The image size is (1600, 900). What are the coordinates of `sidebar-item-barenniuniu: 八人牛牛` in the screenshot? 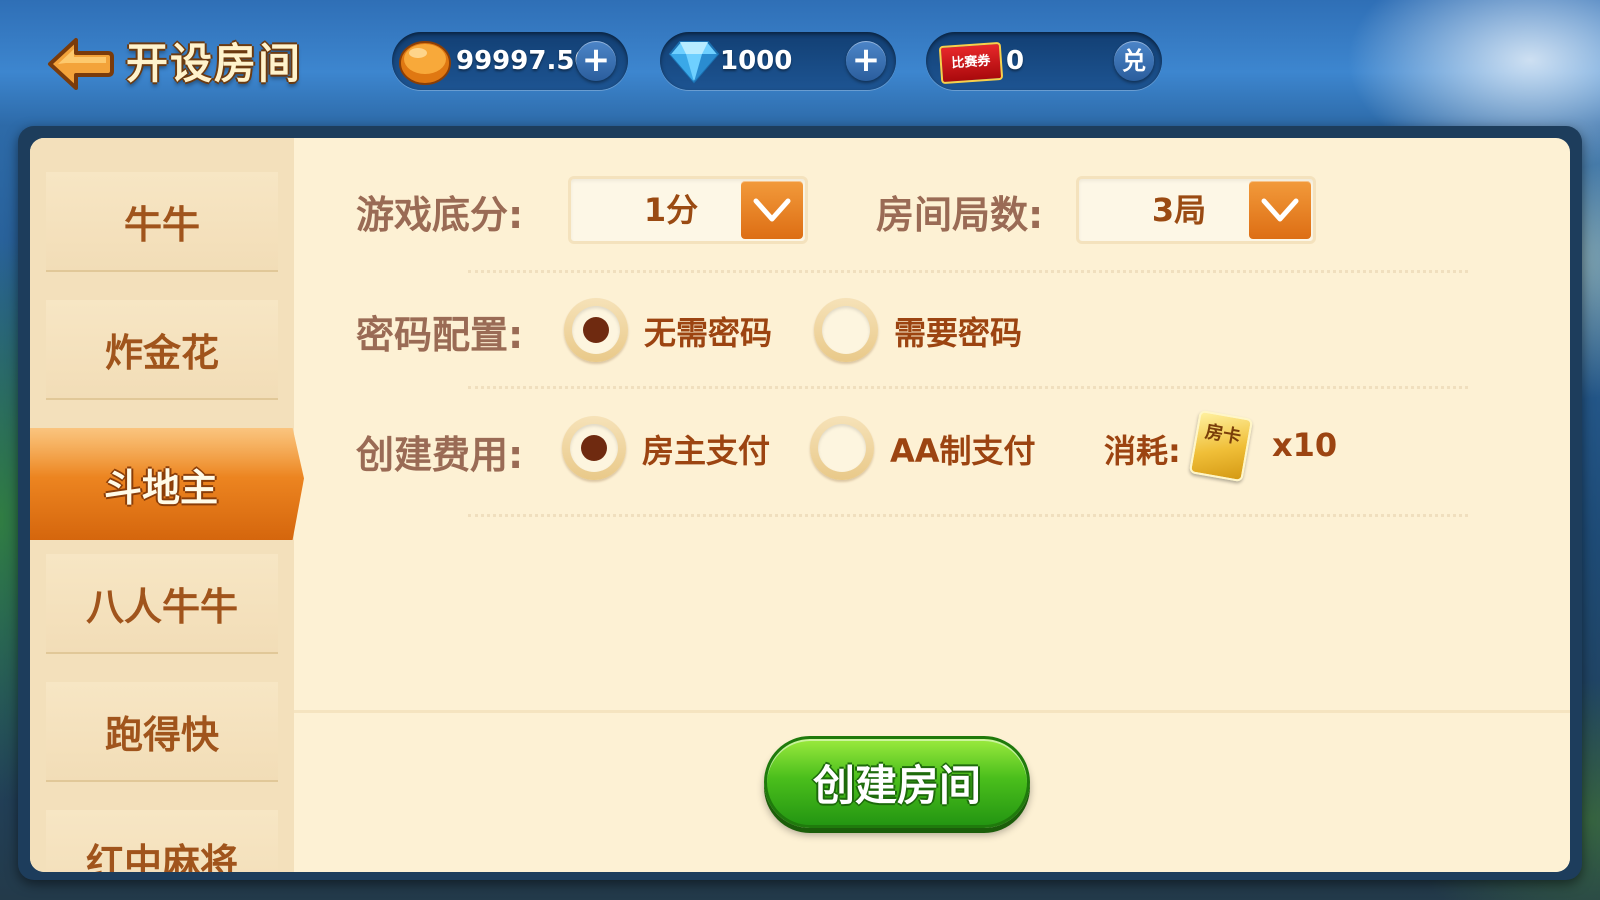 It's located at (162, 604).